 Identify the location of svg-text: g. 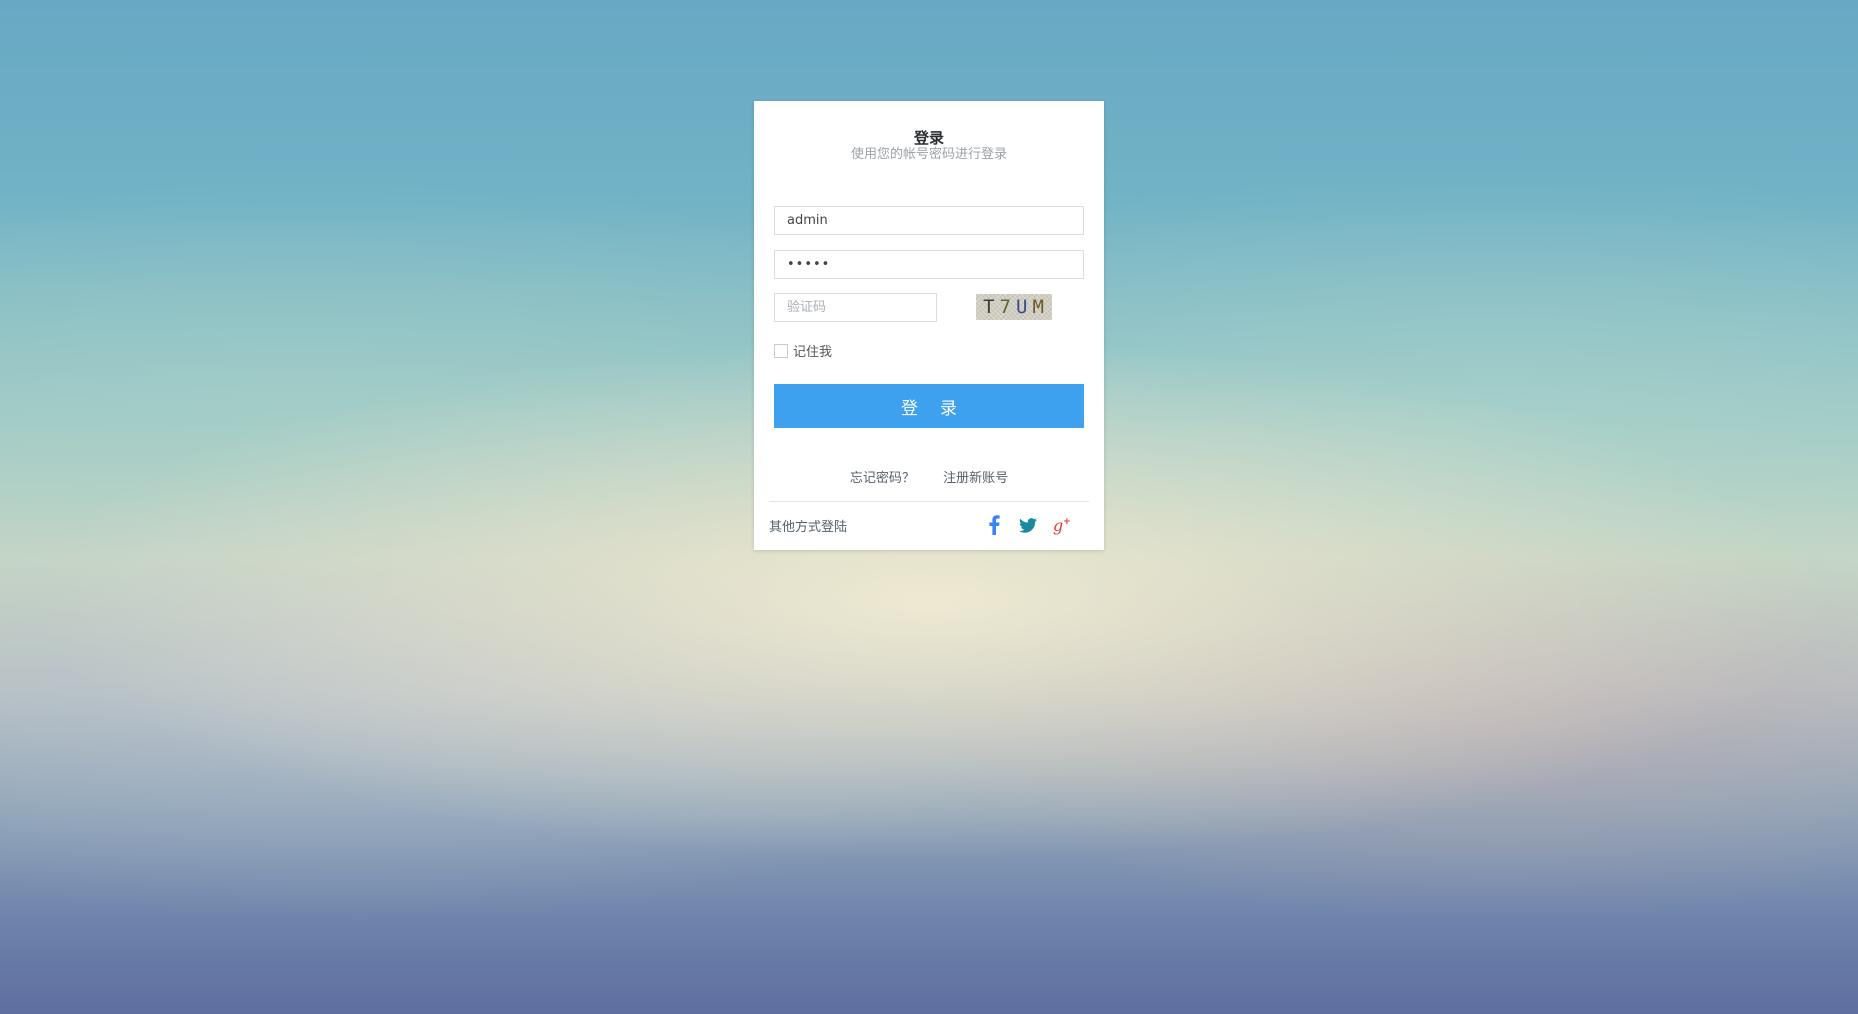
(1058, 525).